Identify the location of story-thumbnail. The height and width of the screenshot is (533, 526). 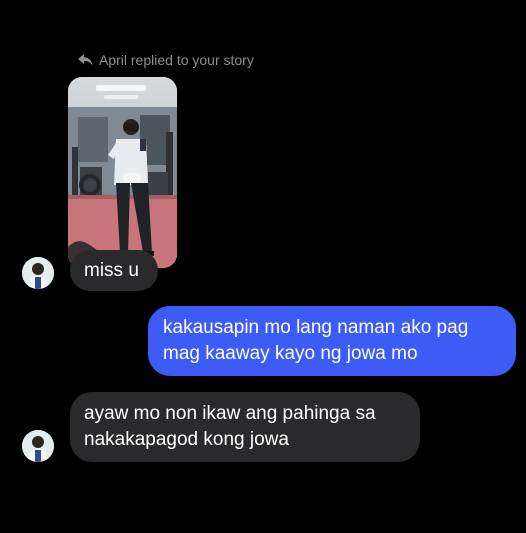
(122, 172).